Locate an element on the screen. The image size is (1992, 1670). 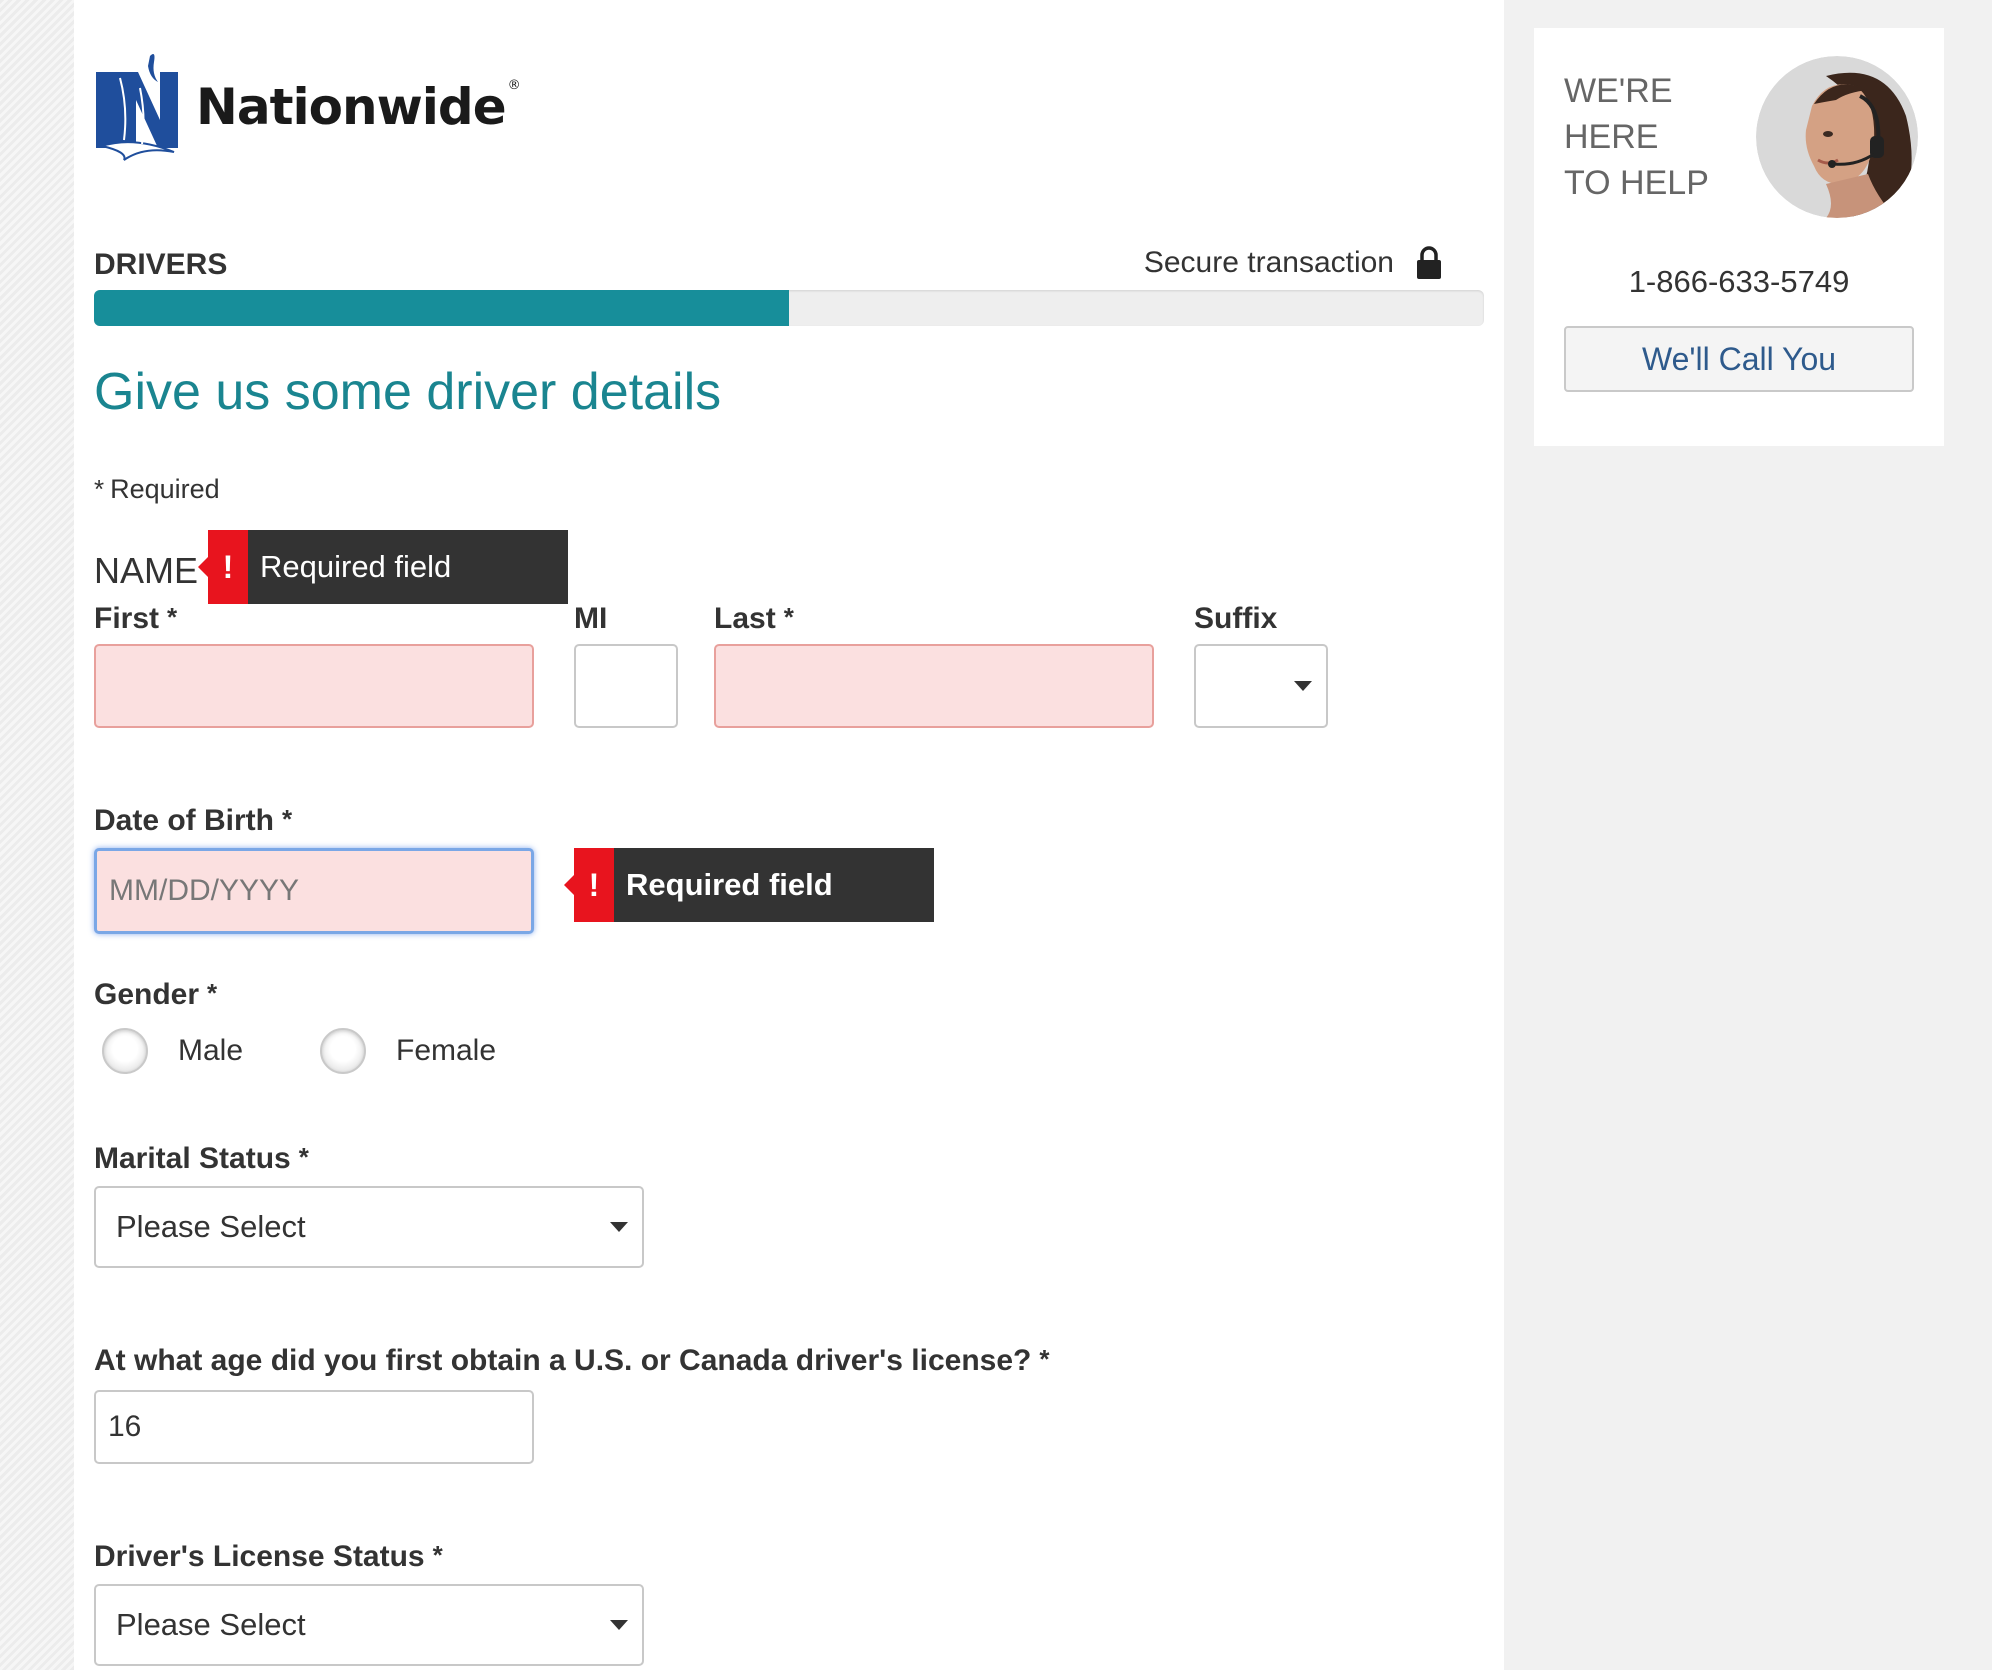
license-status-value: Please Select is located at coordinates (211, 1624).